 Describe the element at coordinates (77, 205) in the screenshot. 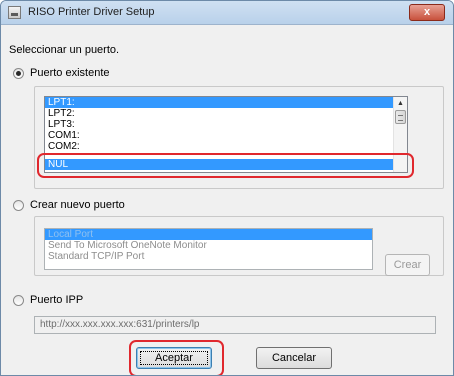

I see `new-port-label: Crear nuevo puerto` at that location.